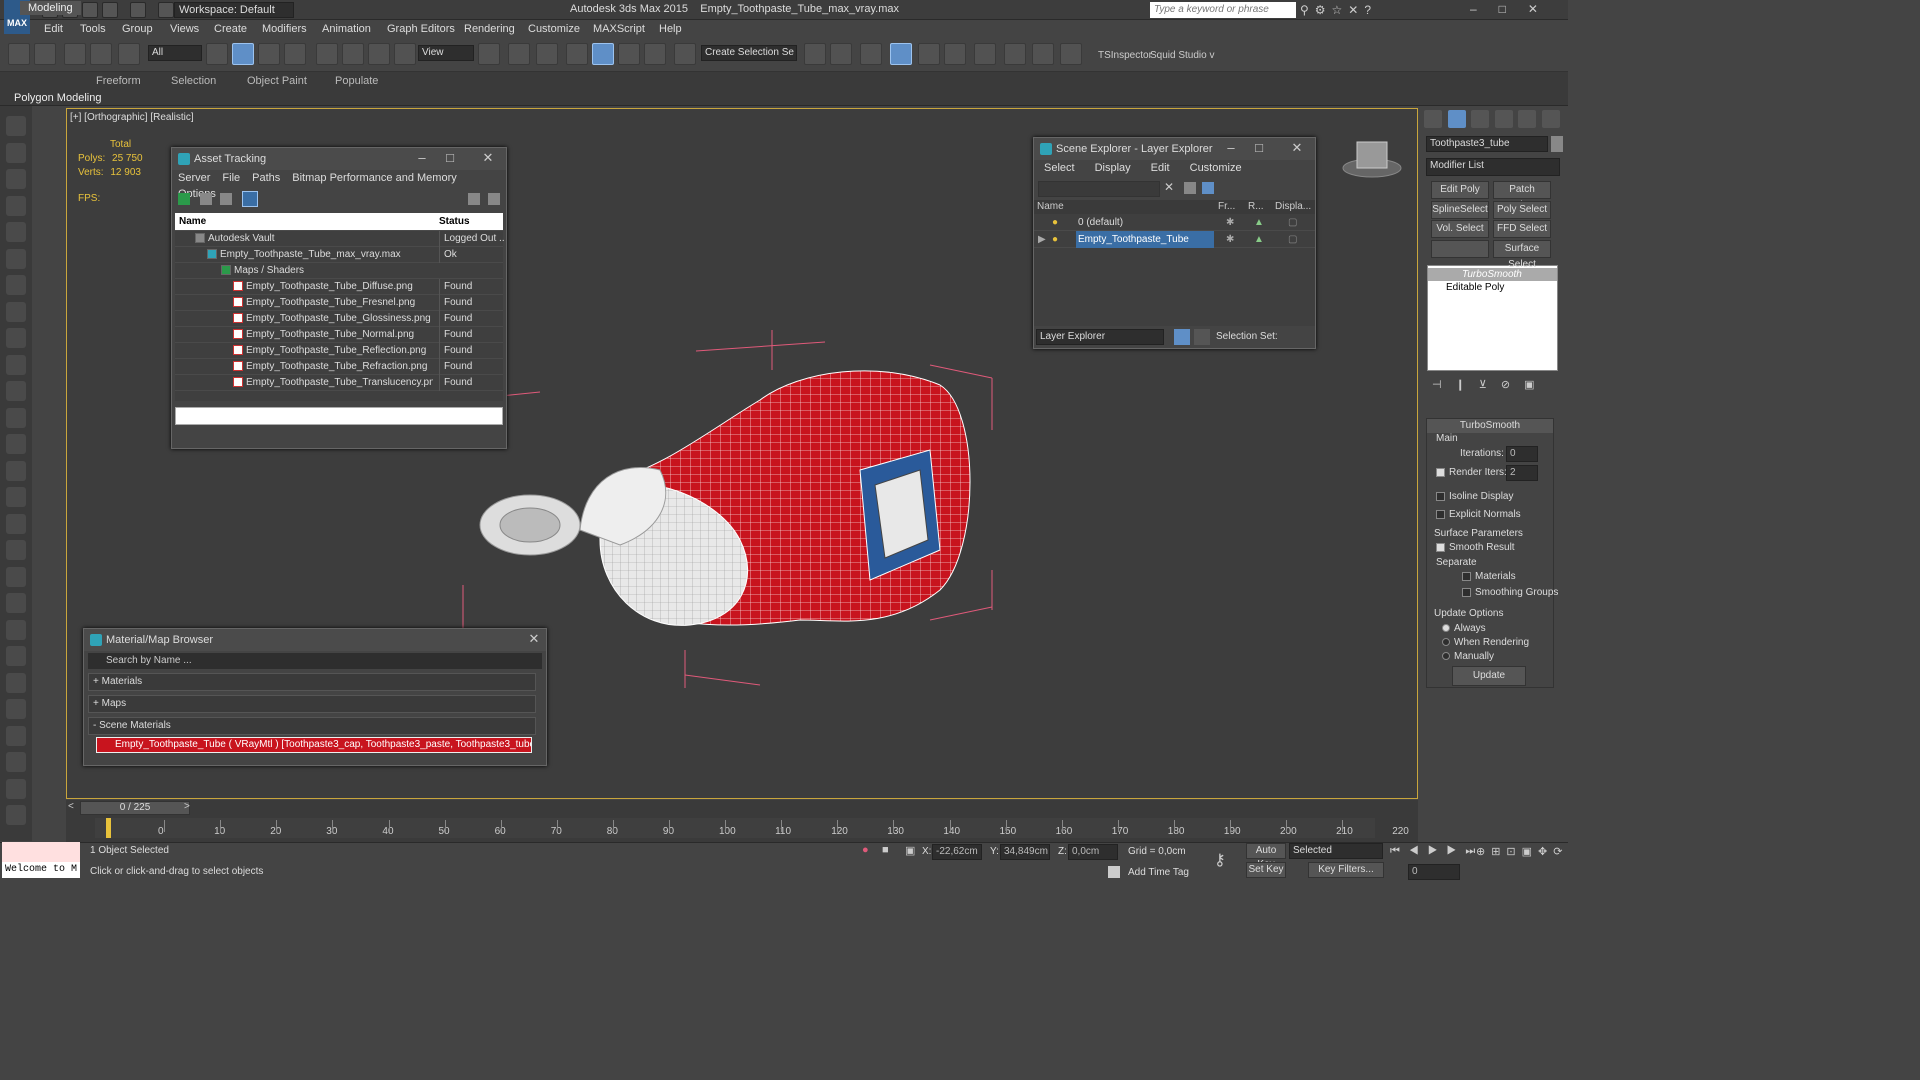  I want to click on menu-customize: Customize, so click(554, 29).